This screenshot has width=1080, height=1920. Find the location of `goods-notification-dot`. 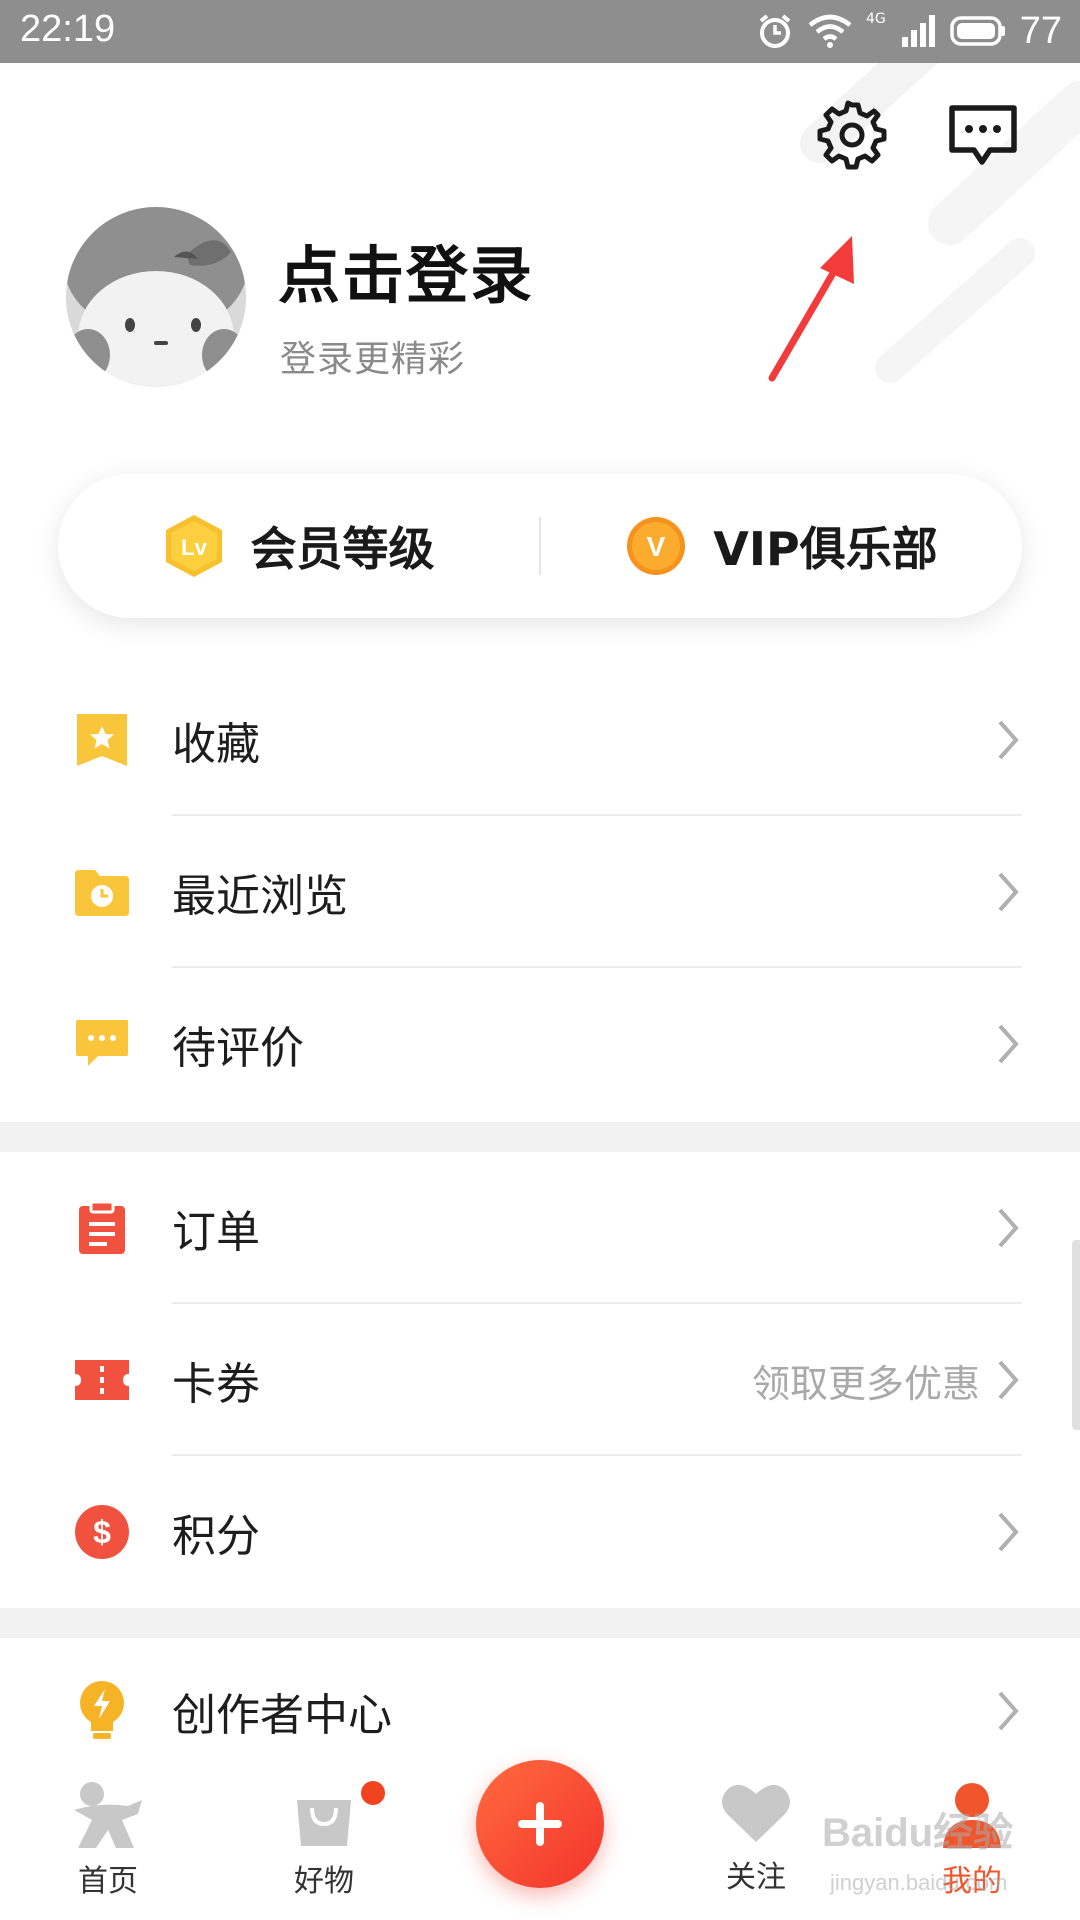

goods-notification-dot is located at coordinates (373, 1793).